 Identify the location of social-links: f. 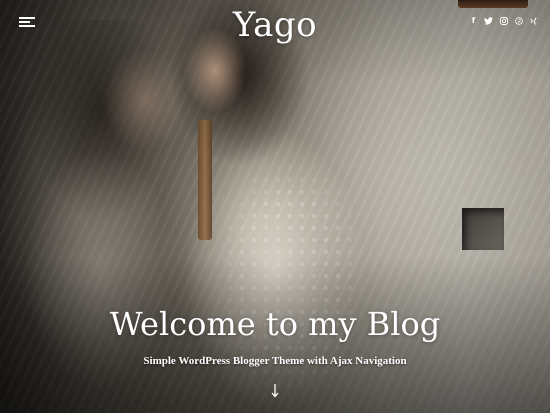
(503, 21).